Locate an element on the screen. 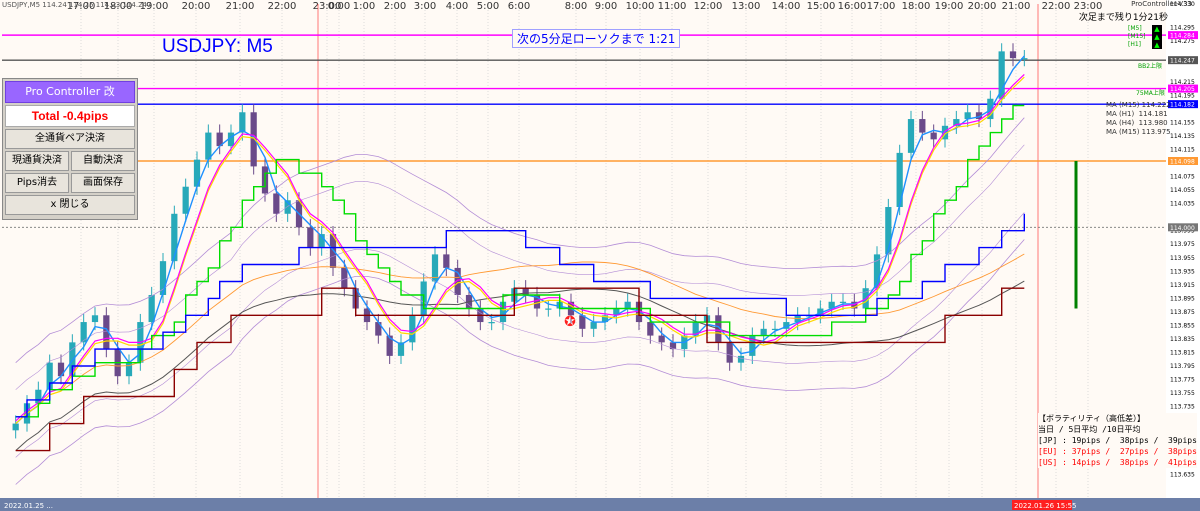  time-tick-label: 2:00 is located at coordinates (395, 6).